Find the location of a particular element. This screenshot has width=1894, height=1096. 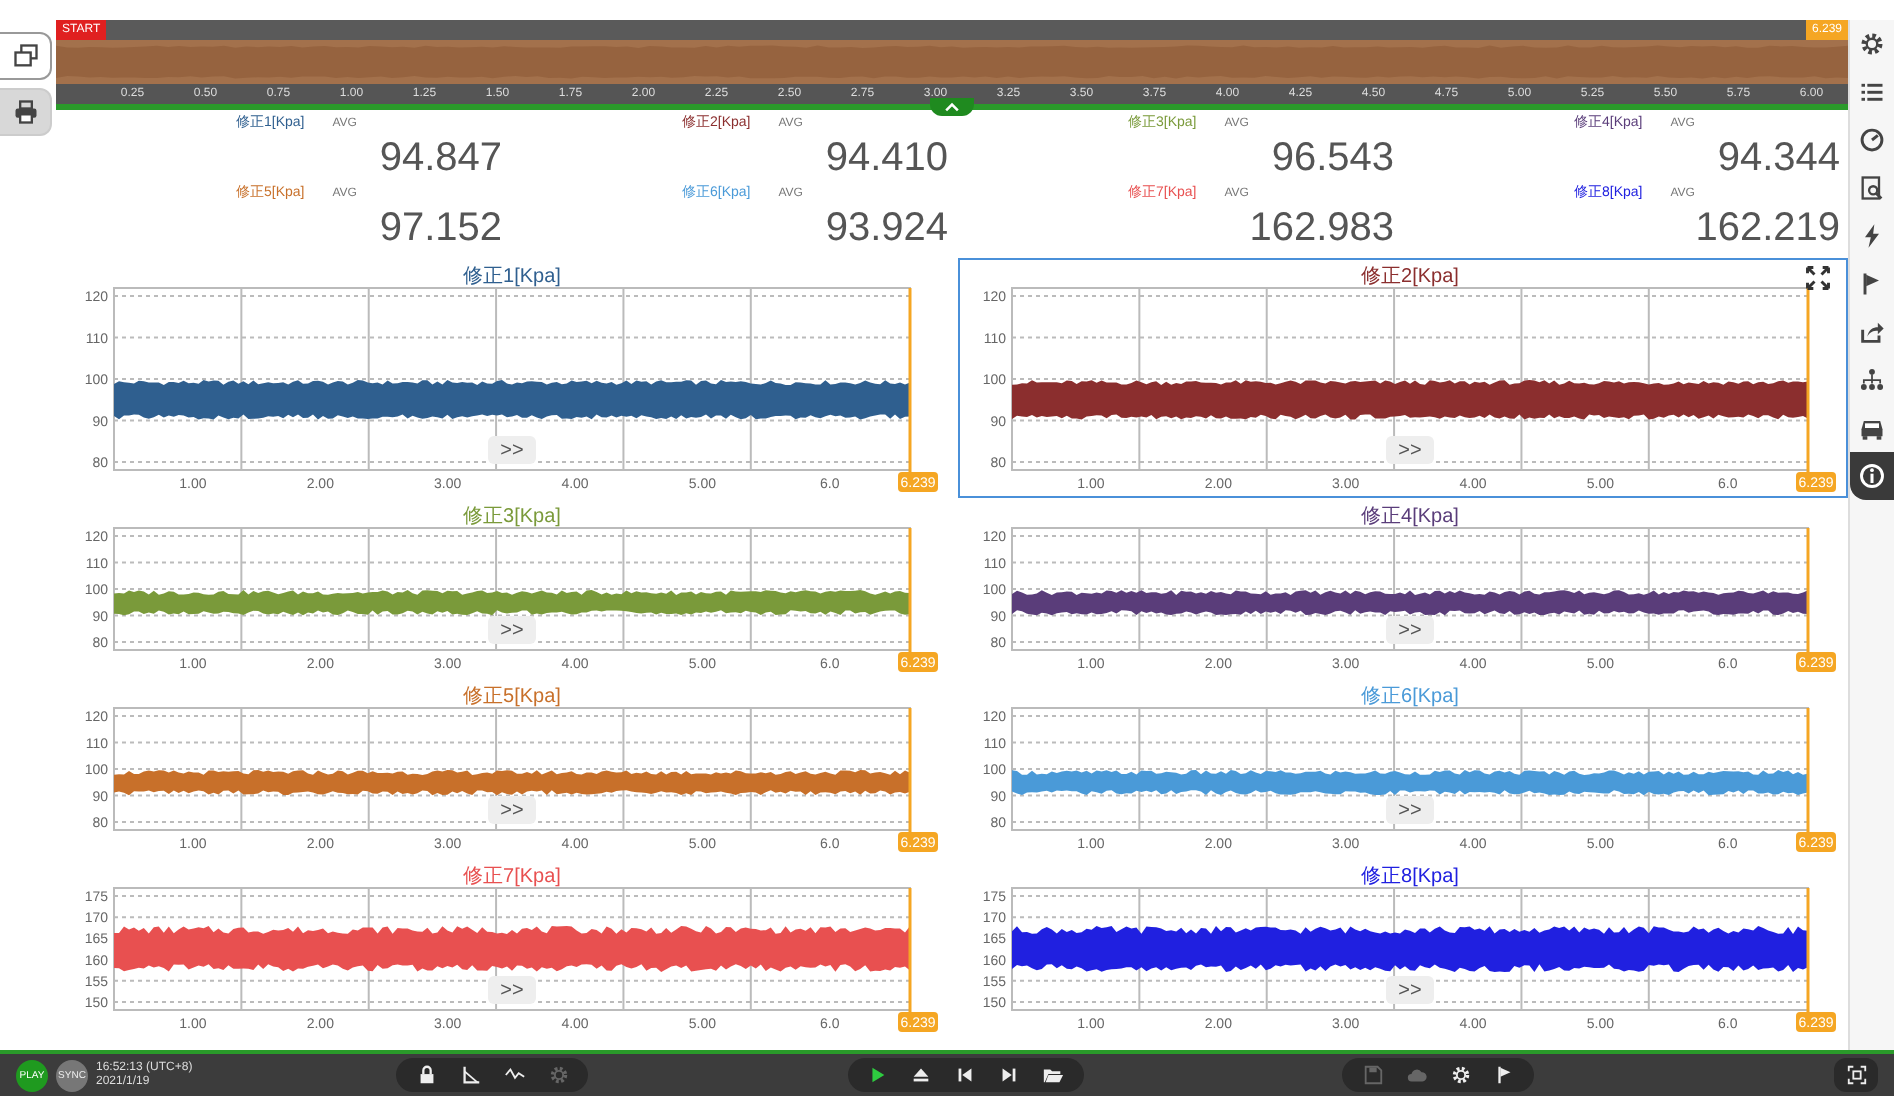

chart-title: 修正7[Kpa] is located at coordinates (512, 877).